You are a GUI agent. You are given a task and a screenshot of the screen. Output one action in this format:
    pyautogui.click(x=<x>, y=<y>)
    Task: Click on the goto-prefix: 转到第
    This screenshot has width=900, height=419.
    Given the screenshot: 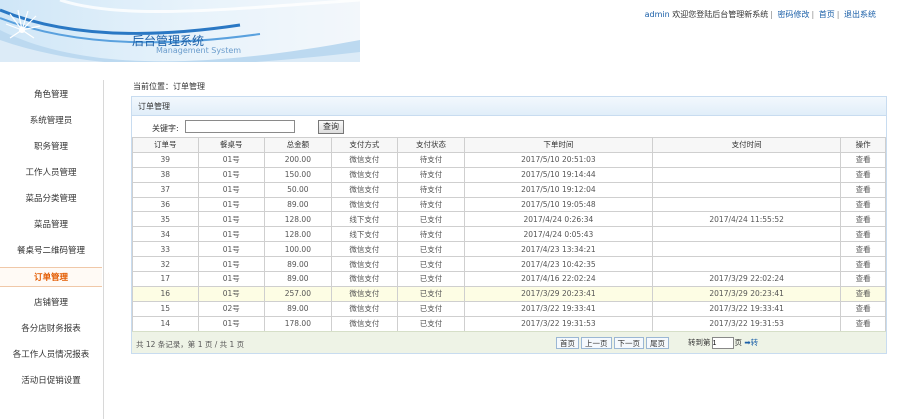 What is the action you would take?
    pyautogui.click(x=699, y=342)
    